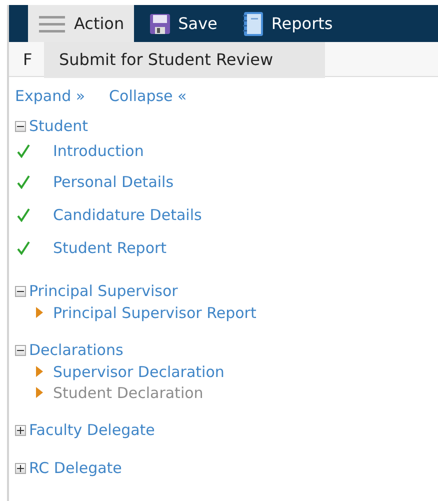 The image size is (438, 501). Describe the element at coordinates (253, 24) in the screenshot. I see `notebook-icon` at that location.